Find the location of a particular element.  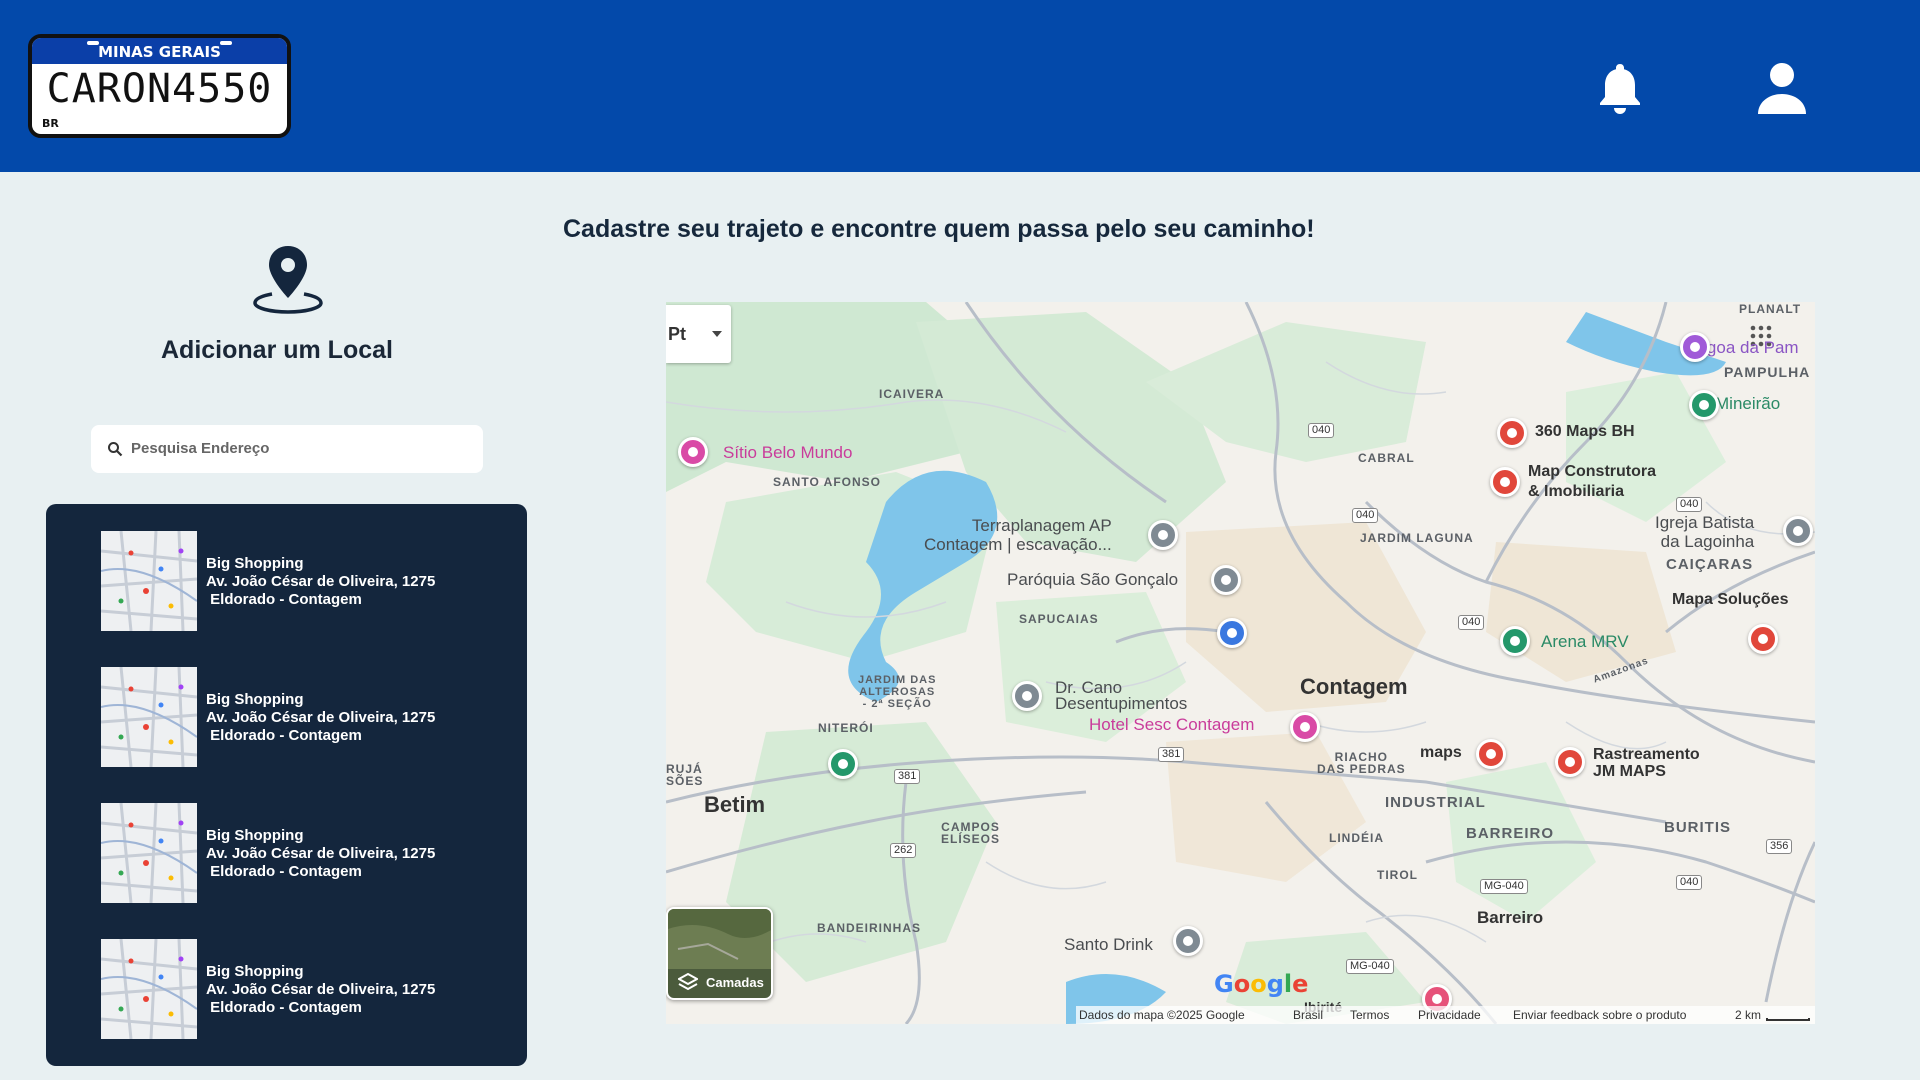

map-label: Mineirão is located at coordinates (1748, 403).